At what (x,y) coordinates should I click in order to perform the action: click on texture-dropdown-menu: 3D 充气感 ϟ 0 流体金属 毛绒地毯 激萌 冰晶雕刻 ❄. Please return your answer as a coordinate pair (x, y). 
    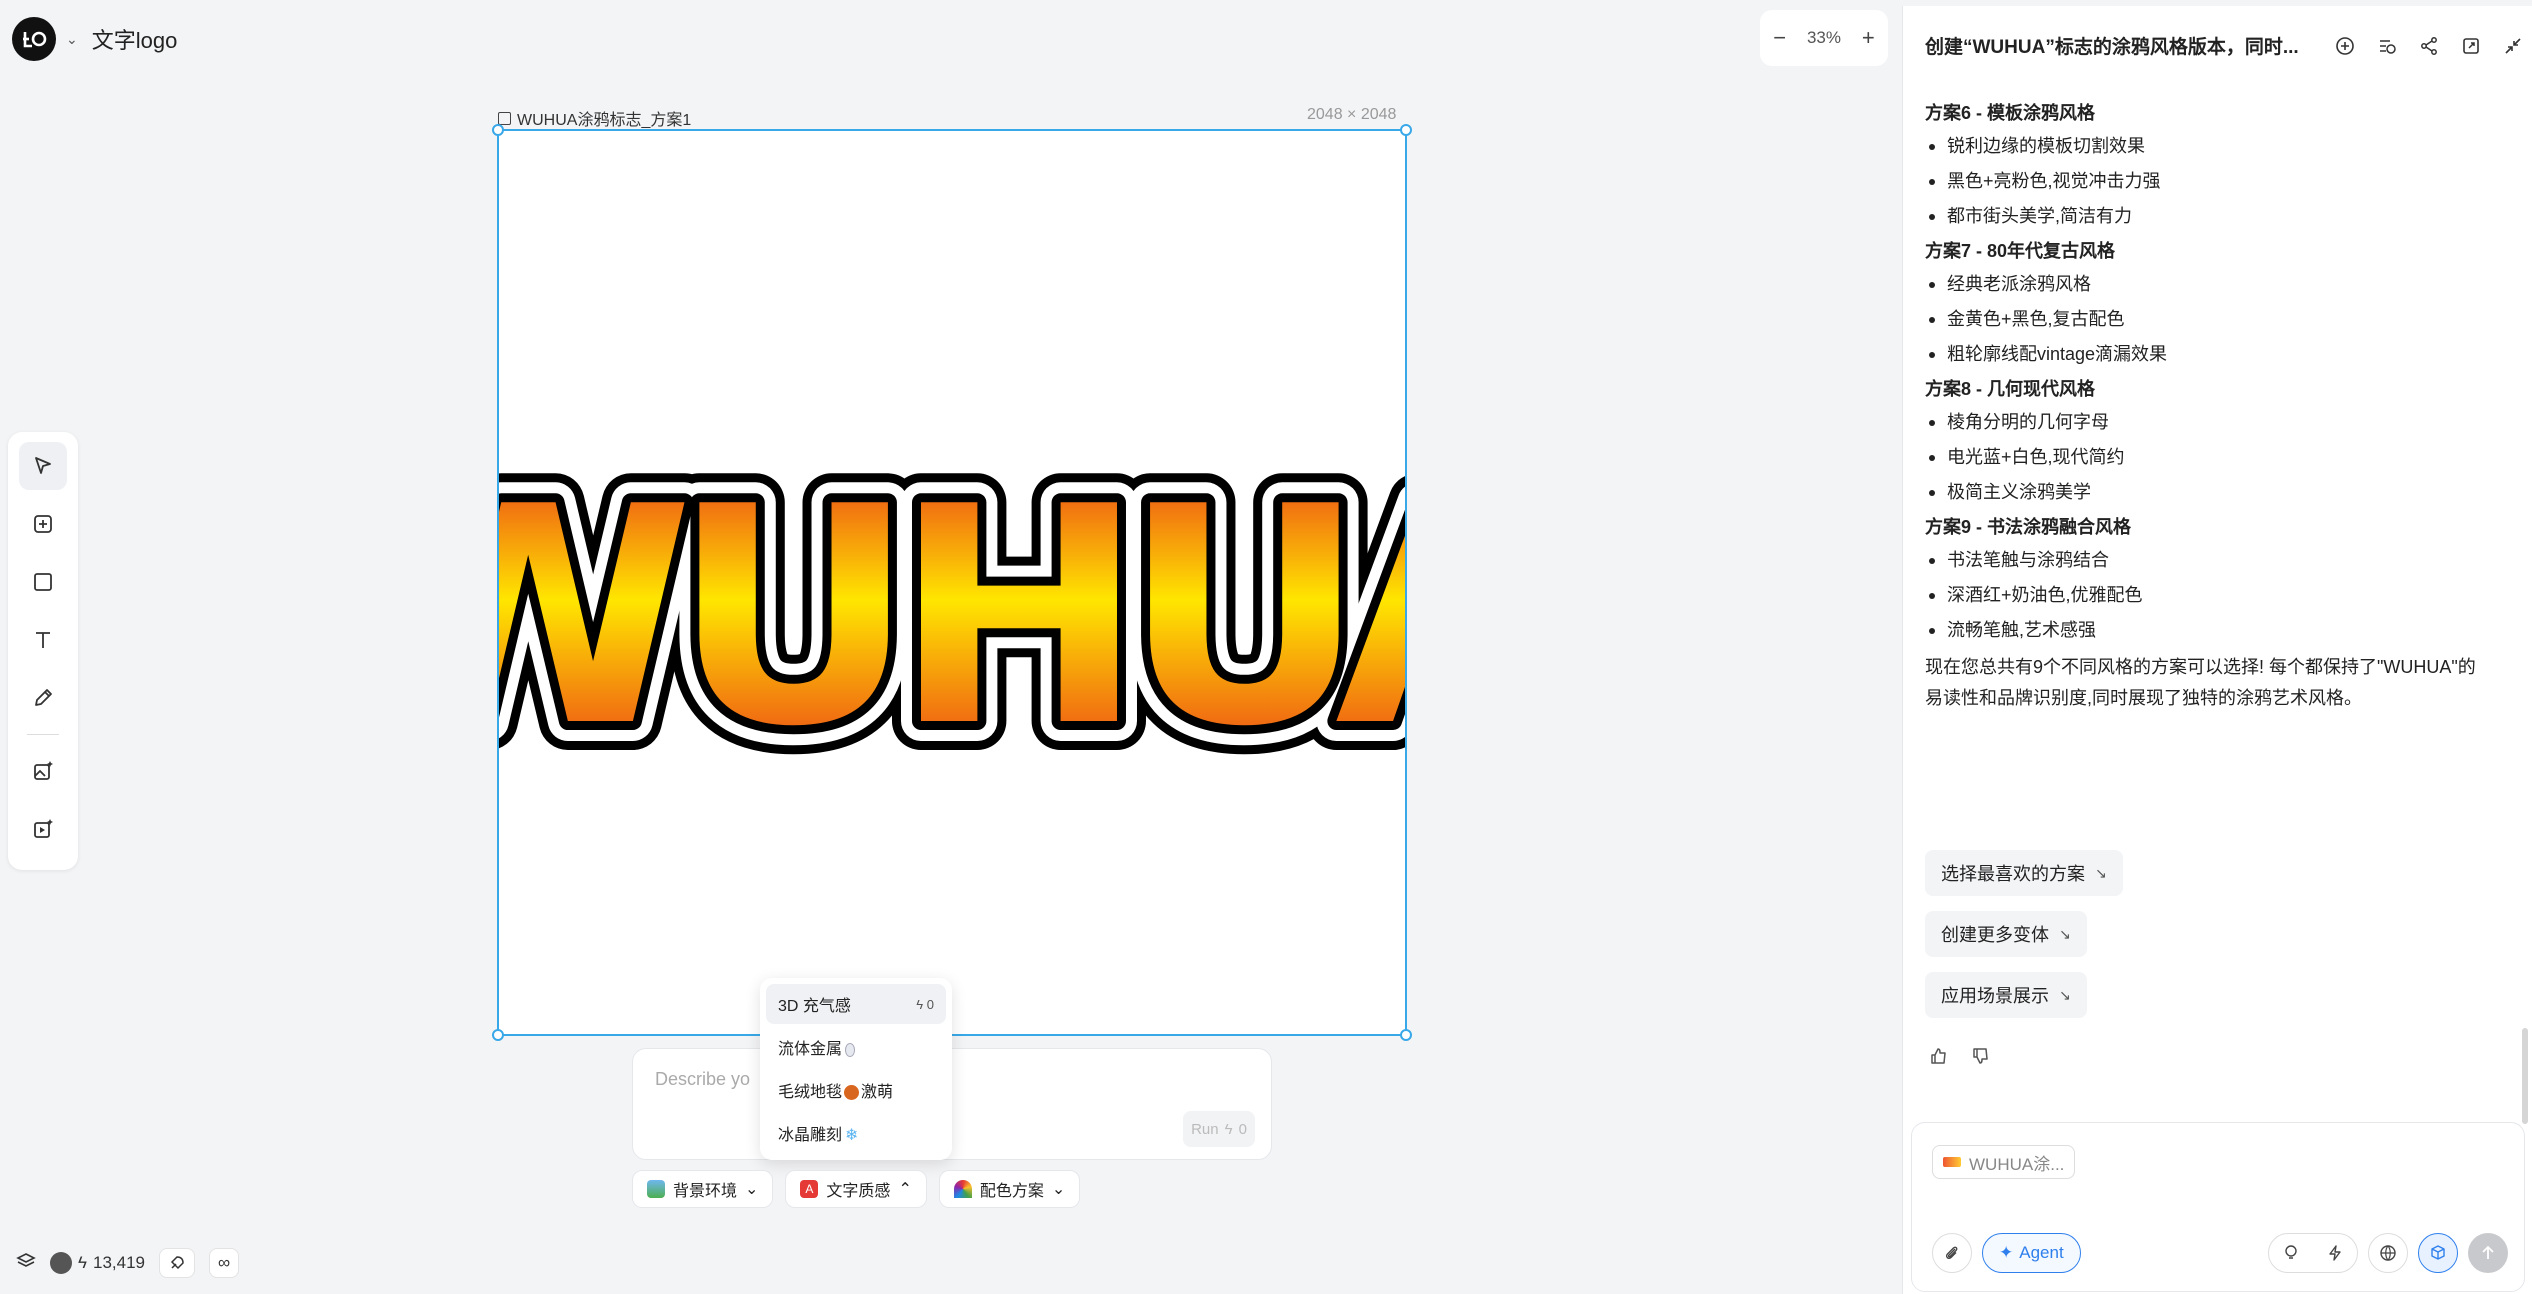
    Looking at the image, I should click on (856, 1069).